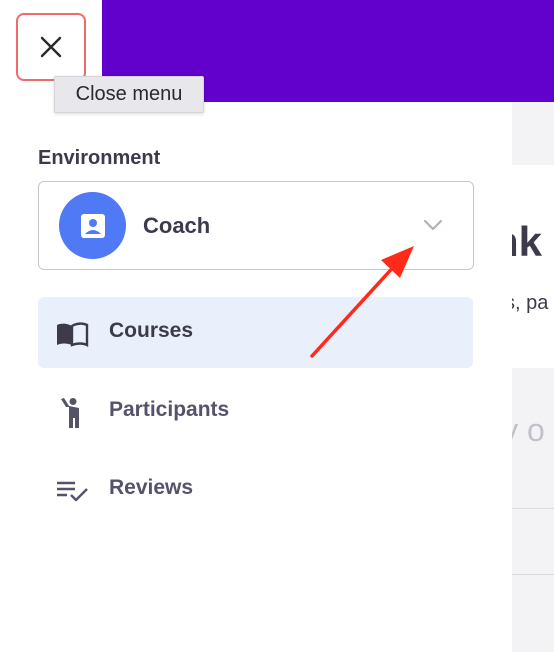  What do you see at coordinates (362, 302) in the screenshot?
I see `annotation-arrow-icon` at bounding box center [362, 302].